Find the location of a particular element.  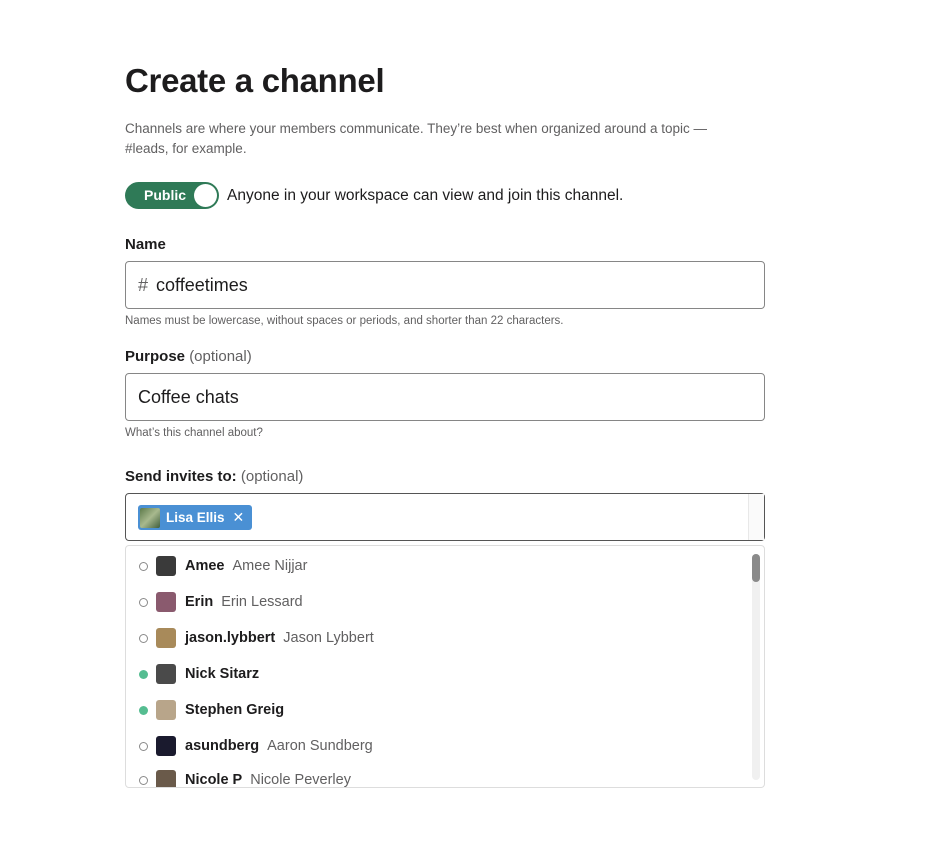

purpose-value: Coffee chats is located at coordinates (188, 396).